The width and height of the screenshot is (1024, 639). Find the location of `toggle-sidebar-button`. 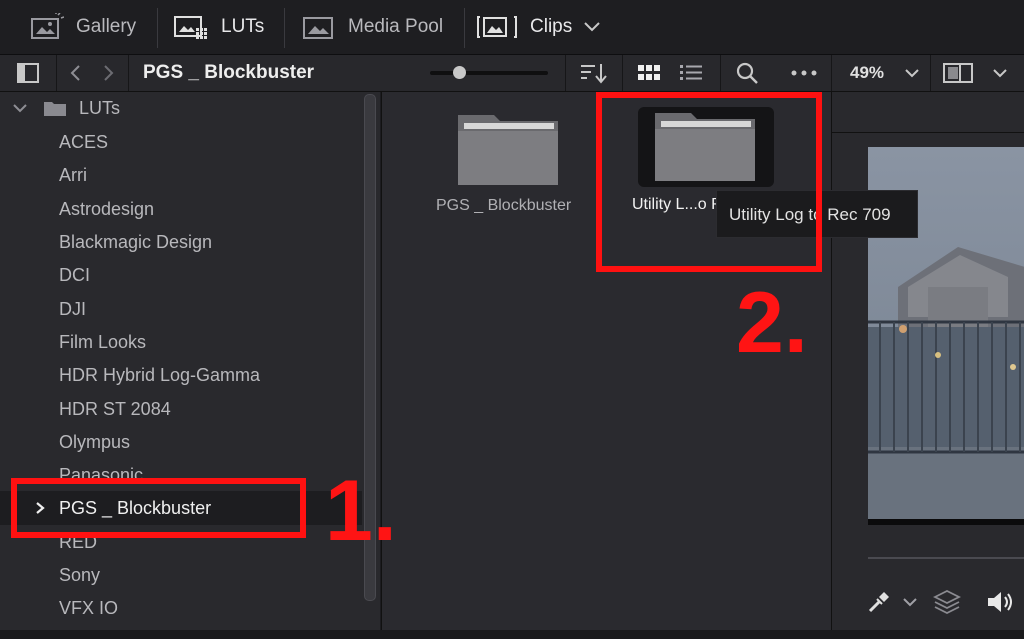

toggle-sidebar-button is located at coordinates (28, 73).